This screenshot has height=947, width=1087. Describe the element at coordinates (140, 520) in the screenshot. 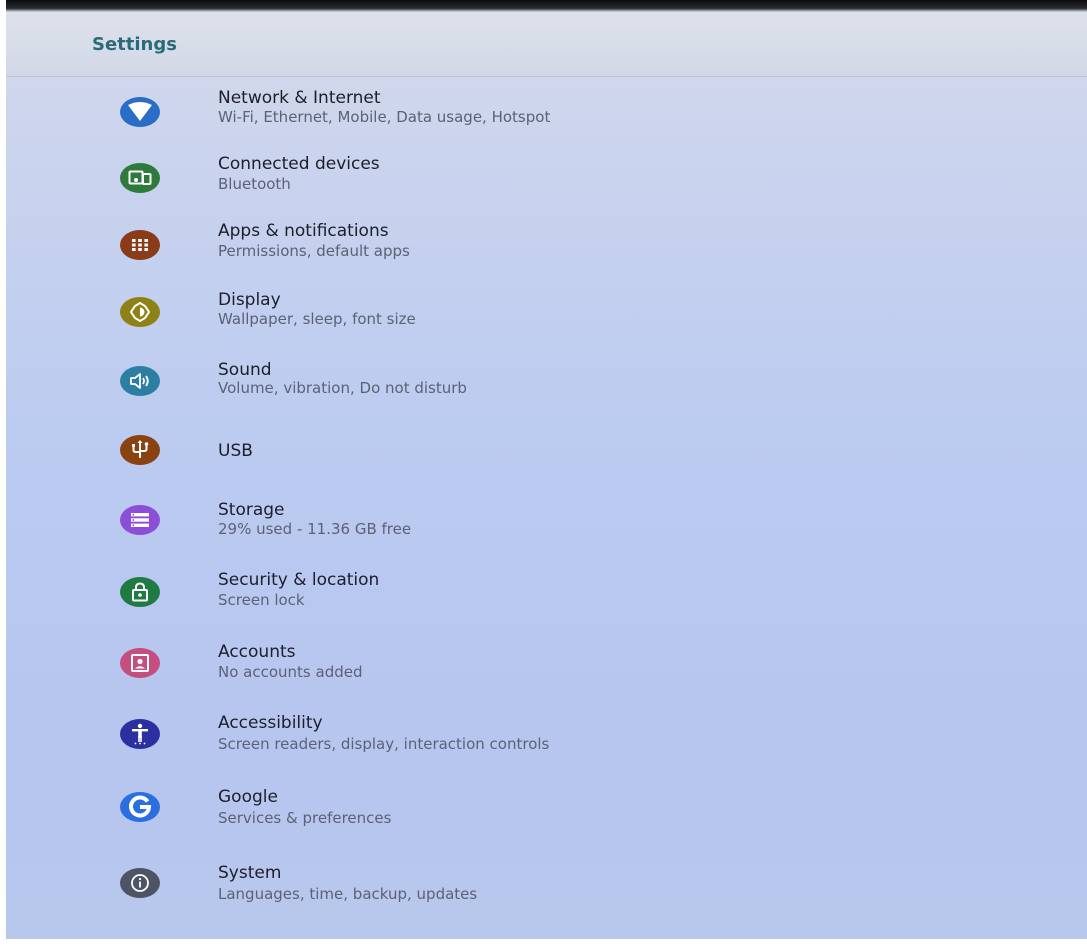

I see `storage-icon` at that location.